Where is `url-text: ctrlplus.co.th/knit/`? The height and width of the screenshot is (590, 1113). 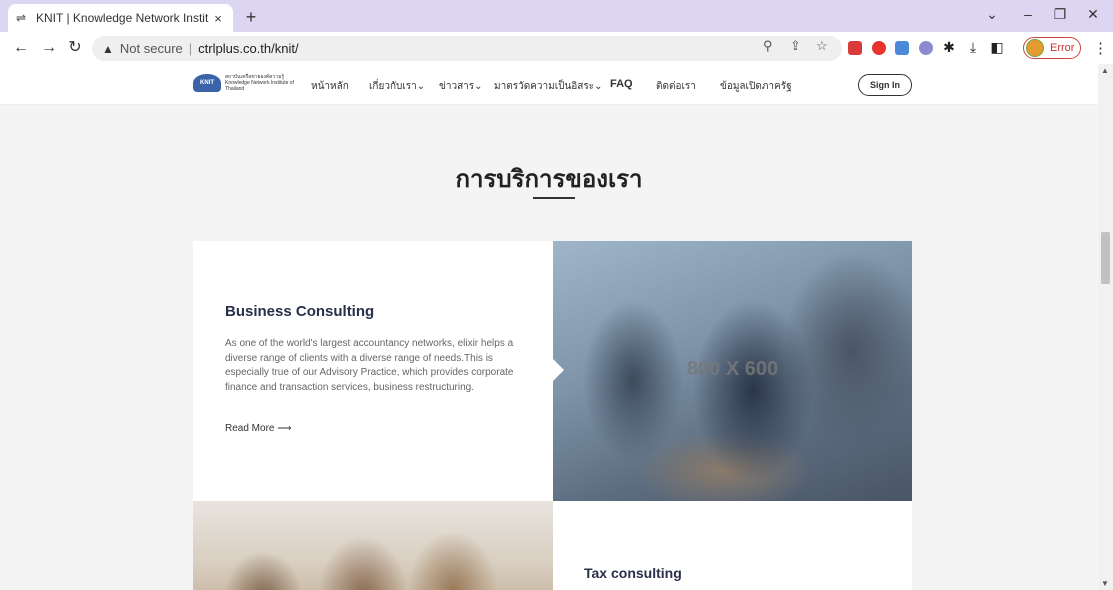 url-text: ctrlplus.co.th/knit/ is located at coordinates (248, 48).